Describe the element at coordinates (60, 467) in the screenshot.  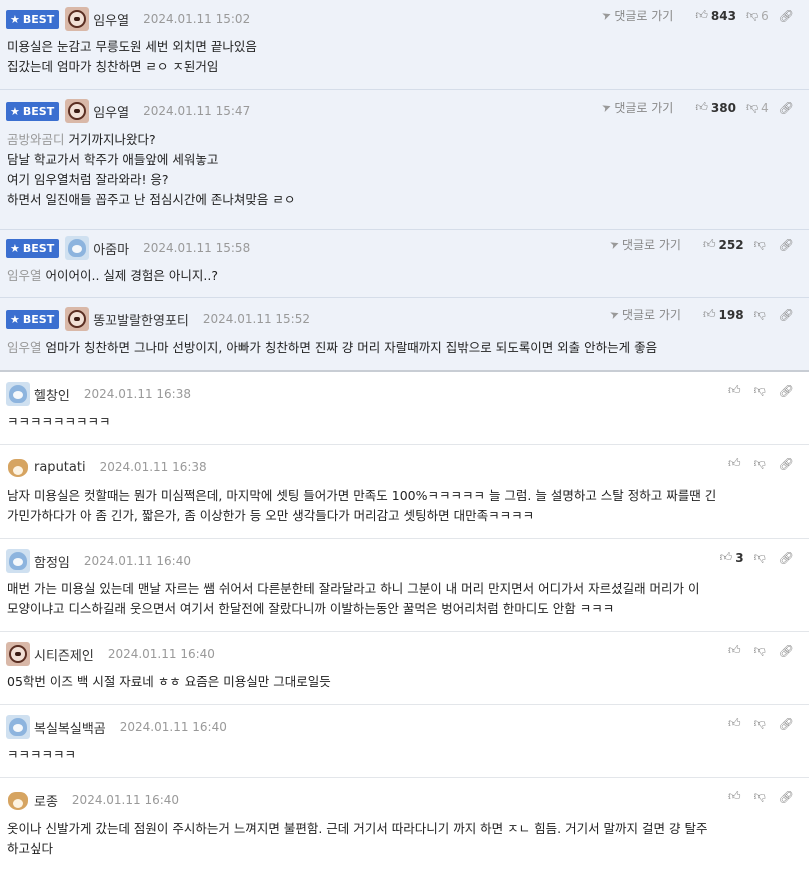
I see `nickname: raputati` at that location.